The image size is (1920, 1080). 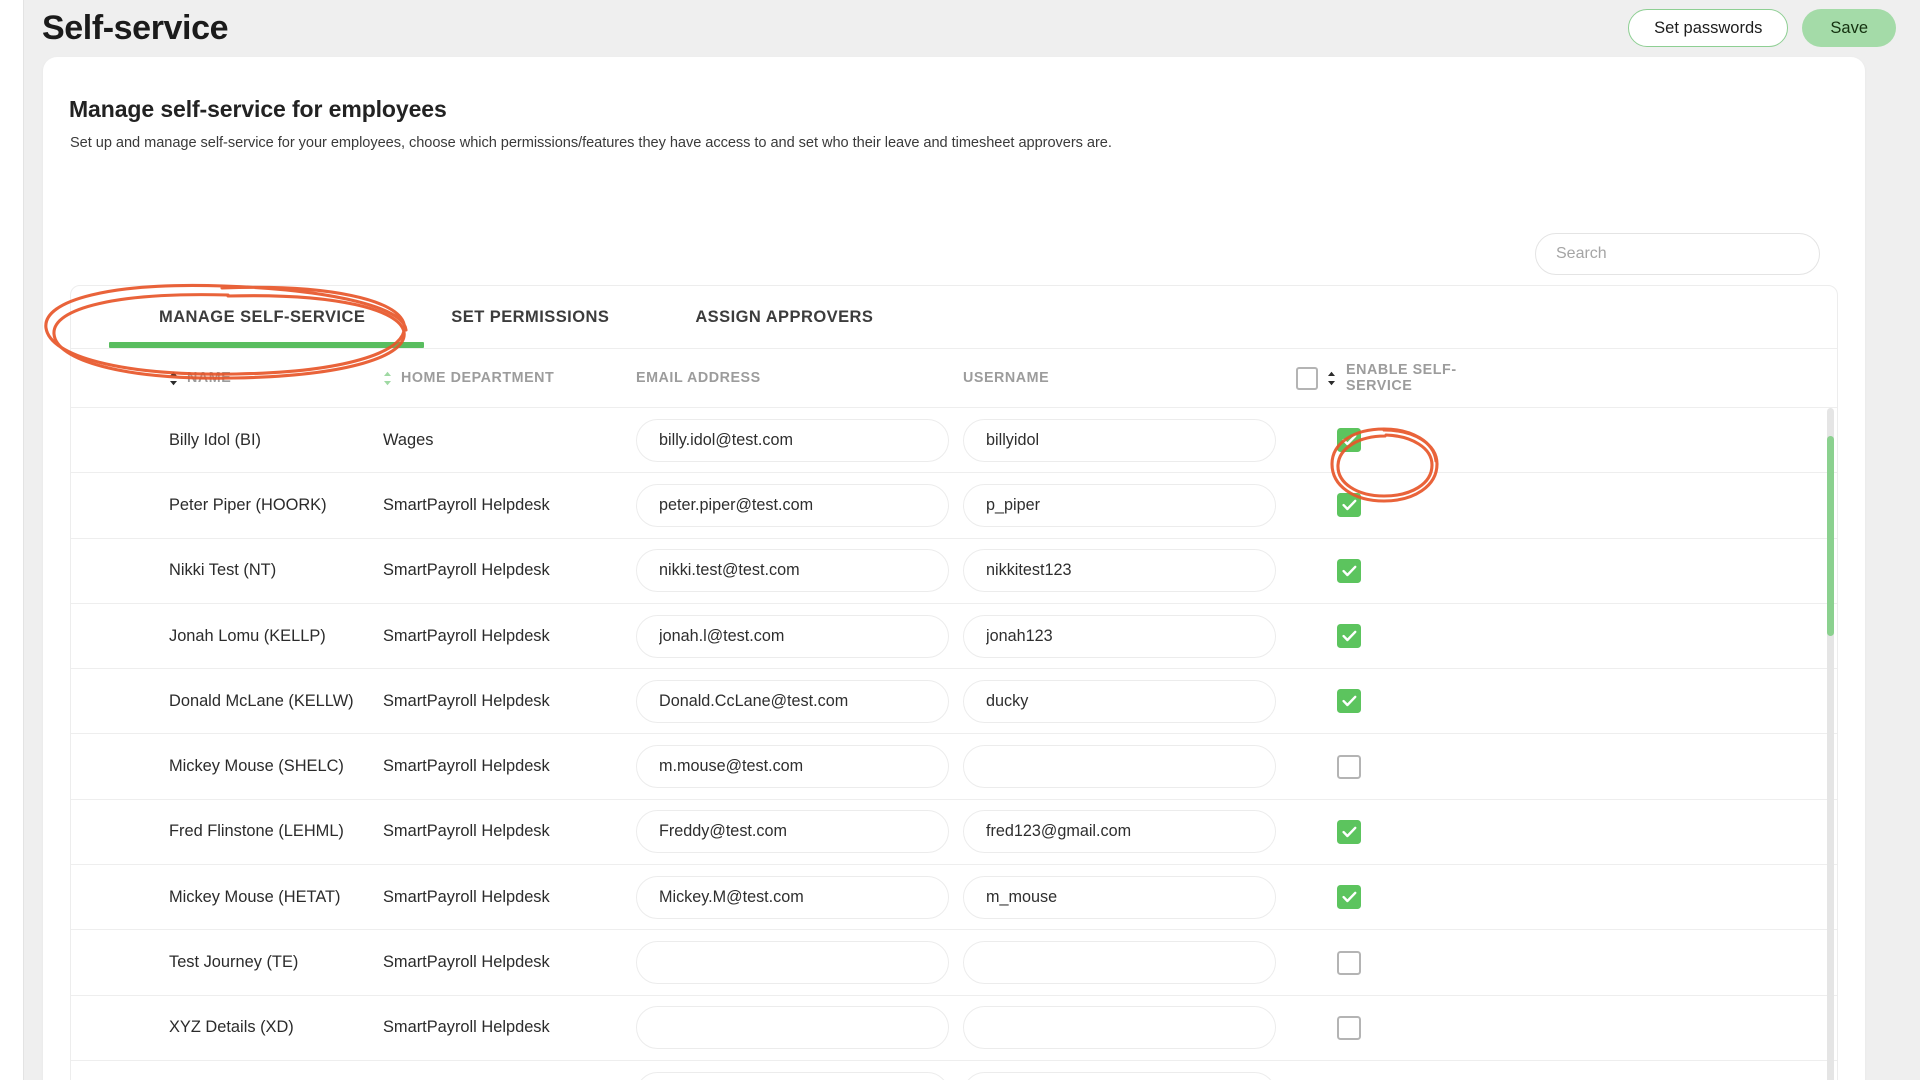 What do you see at coordinates (698, 378) in the screenshot?
I see `column-header-email-label: EMAIL ADDRESS` at bounding box center [698, 378].